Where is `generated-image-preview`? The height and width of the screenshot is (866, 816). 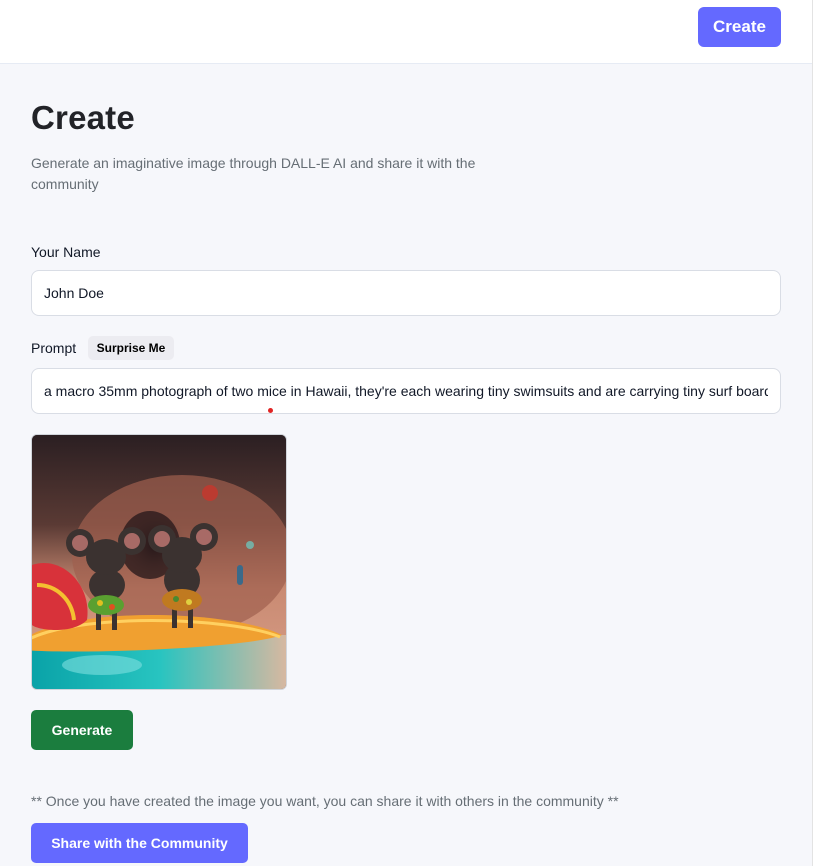 generated-image-preview is located at coordinates (159, 562).